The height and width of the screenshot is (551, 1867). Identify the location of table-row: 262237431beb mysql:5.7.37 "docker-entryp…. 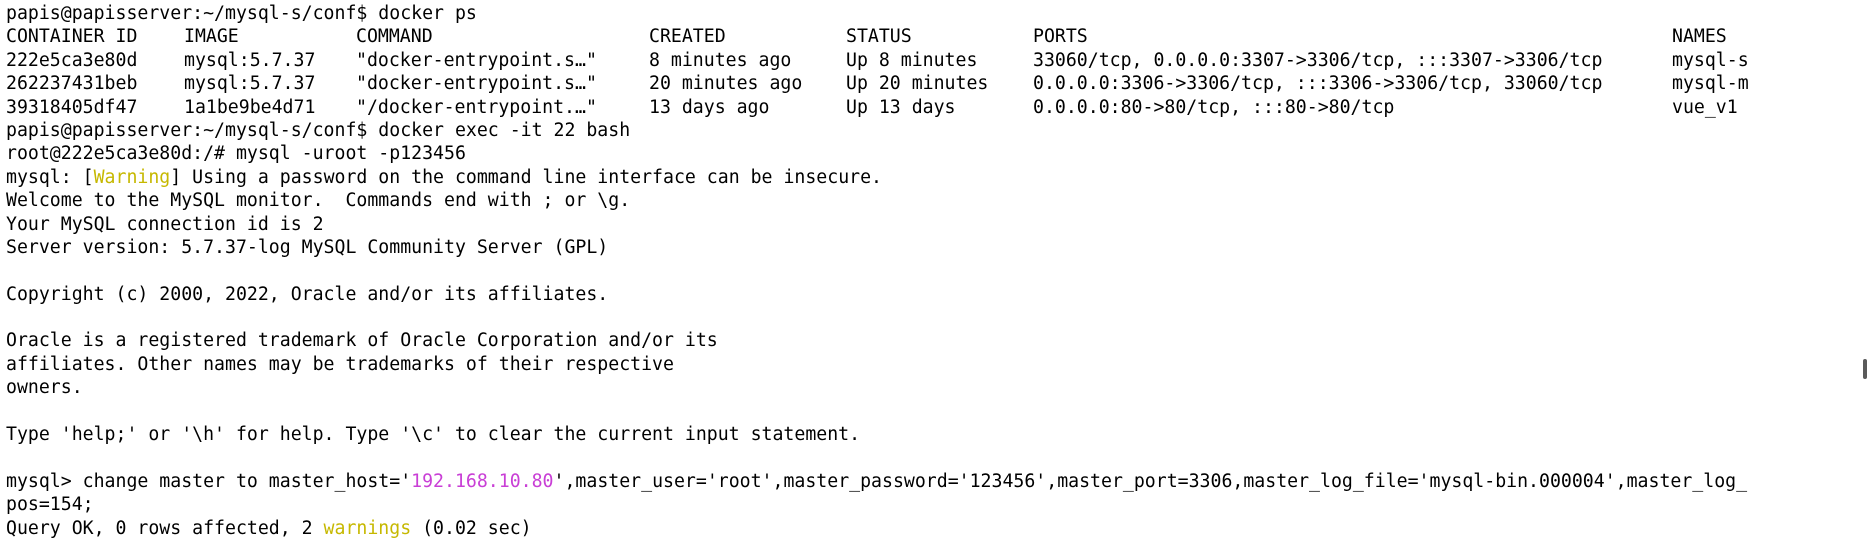
(931, 83).